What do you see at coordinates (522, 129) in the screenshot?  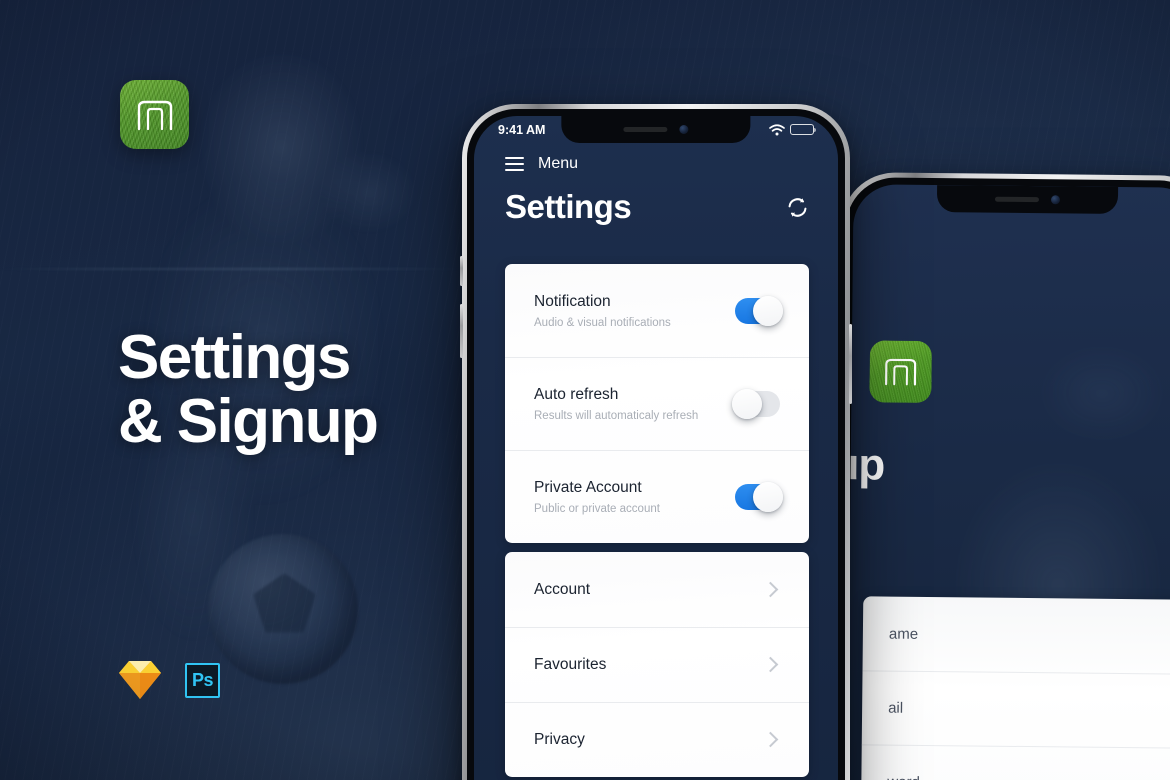 I see `status-time: 9:41 AM` at bounding box center [522, 129].